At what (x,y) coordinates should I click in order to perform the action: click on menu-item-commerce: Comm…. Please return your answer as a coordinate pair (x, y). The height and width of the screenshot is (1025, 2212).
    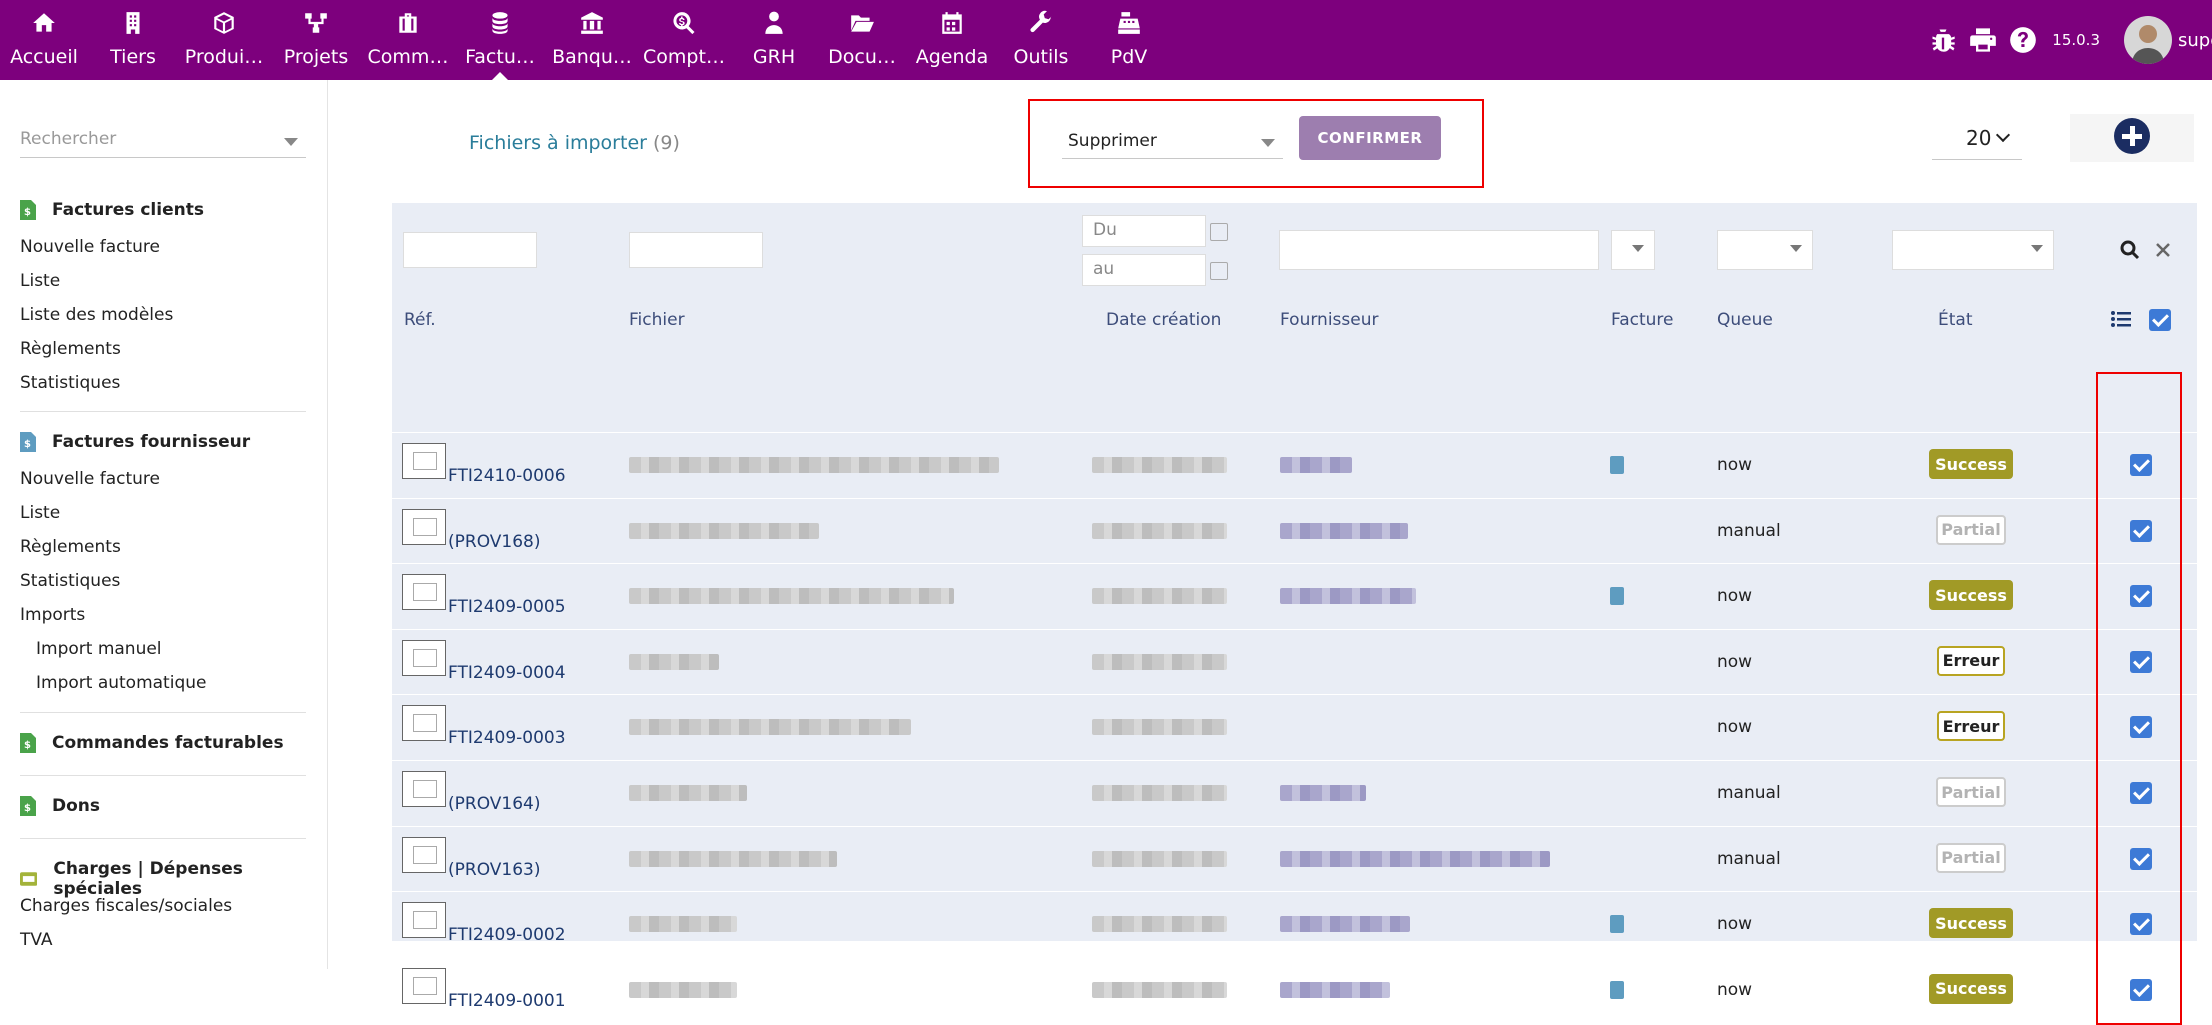
    Looking at the image, I should click on (408, 40).